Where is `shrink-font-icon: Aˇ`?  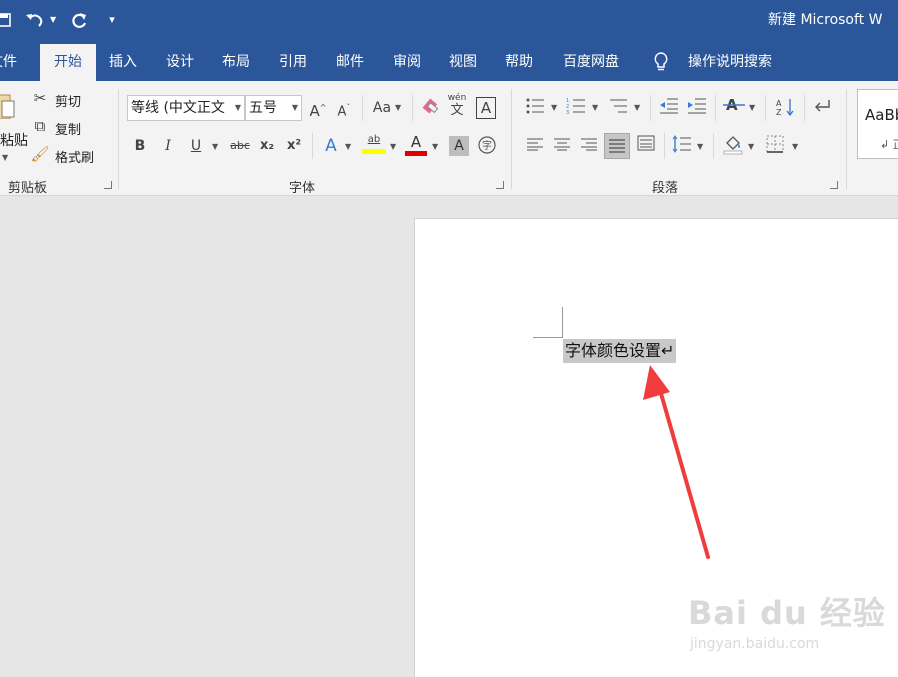 shrink-font-icon: Aˇ is located at coordinates (344, 108).